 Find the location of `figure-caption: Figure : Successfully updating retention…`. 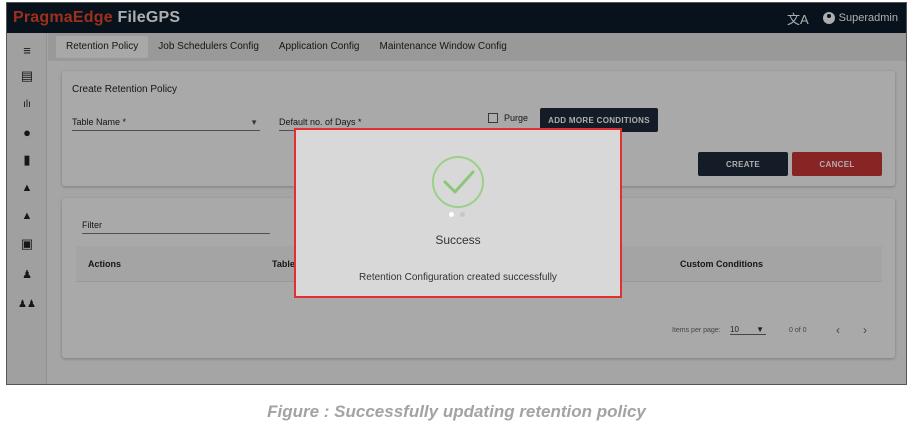

figure-caption: Figure : Successfully updating retention… is located at coordinates (456, 411).